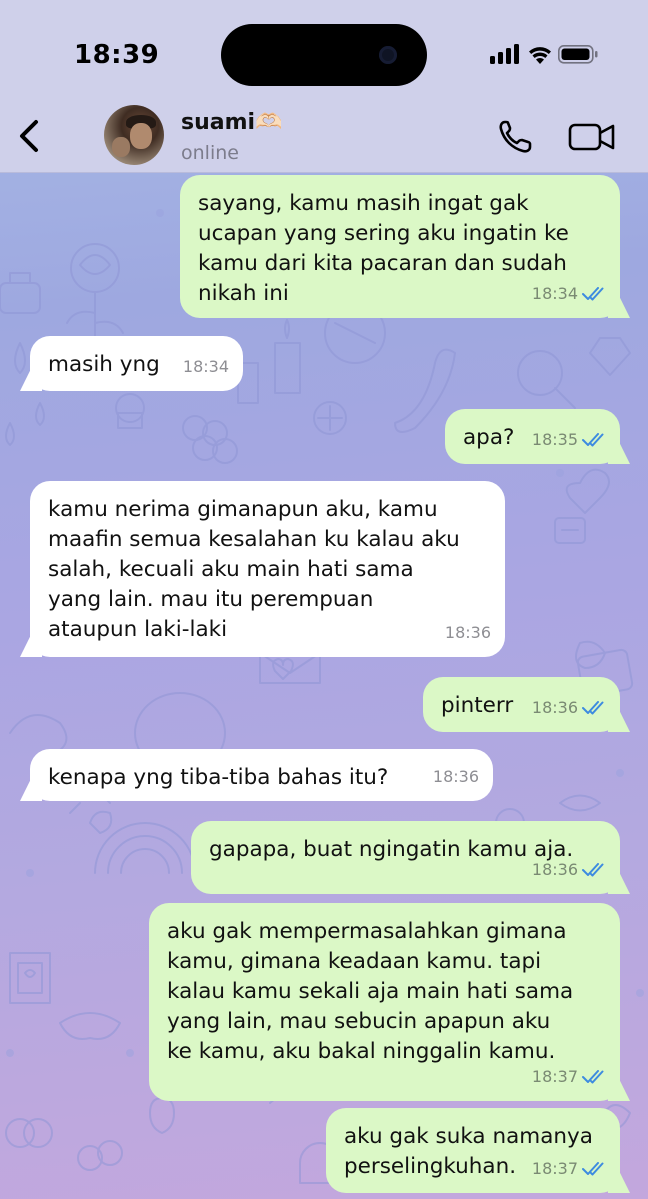  What do you see at coordinates (504, 54) in the screenshot?
I see `signal-icon` at bounding box center [504, 54].